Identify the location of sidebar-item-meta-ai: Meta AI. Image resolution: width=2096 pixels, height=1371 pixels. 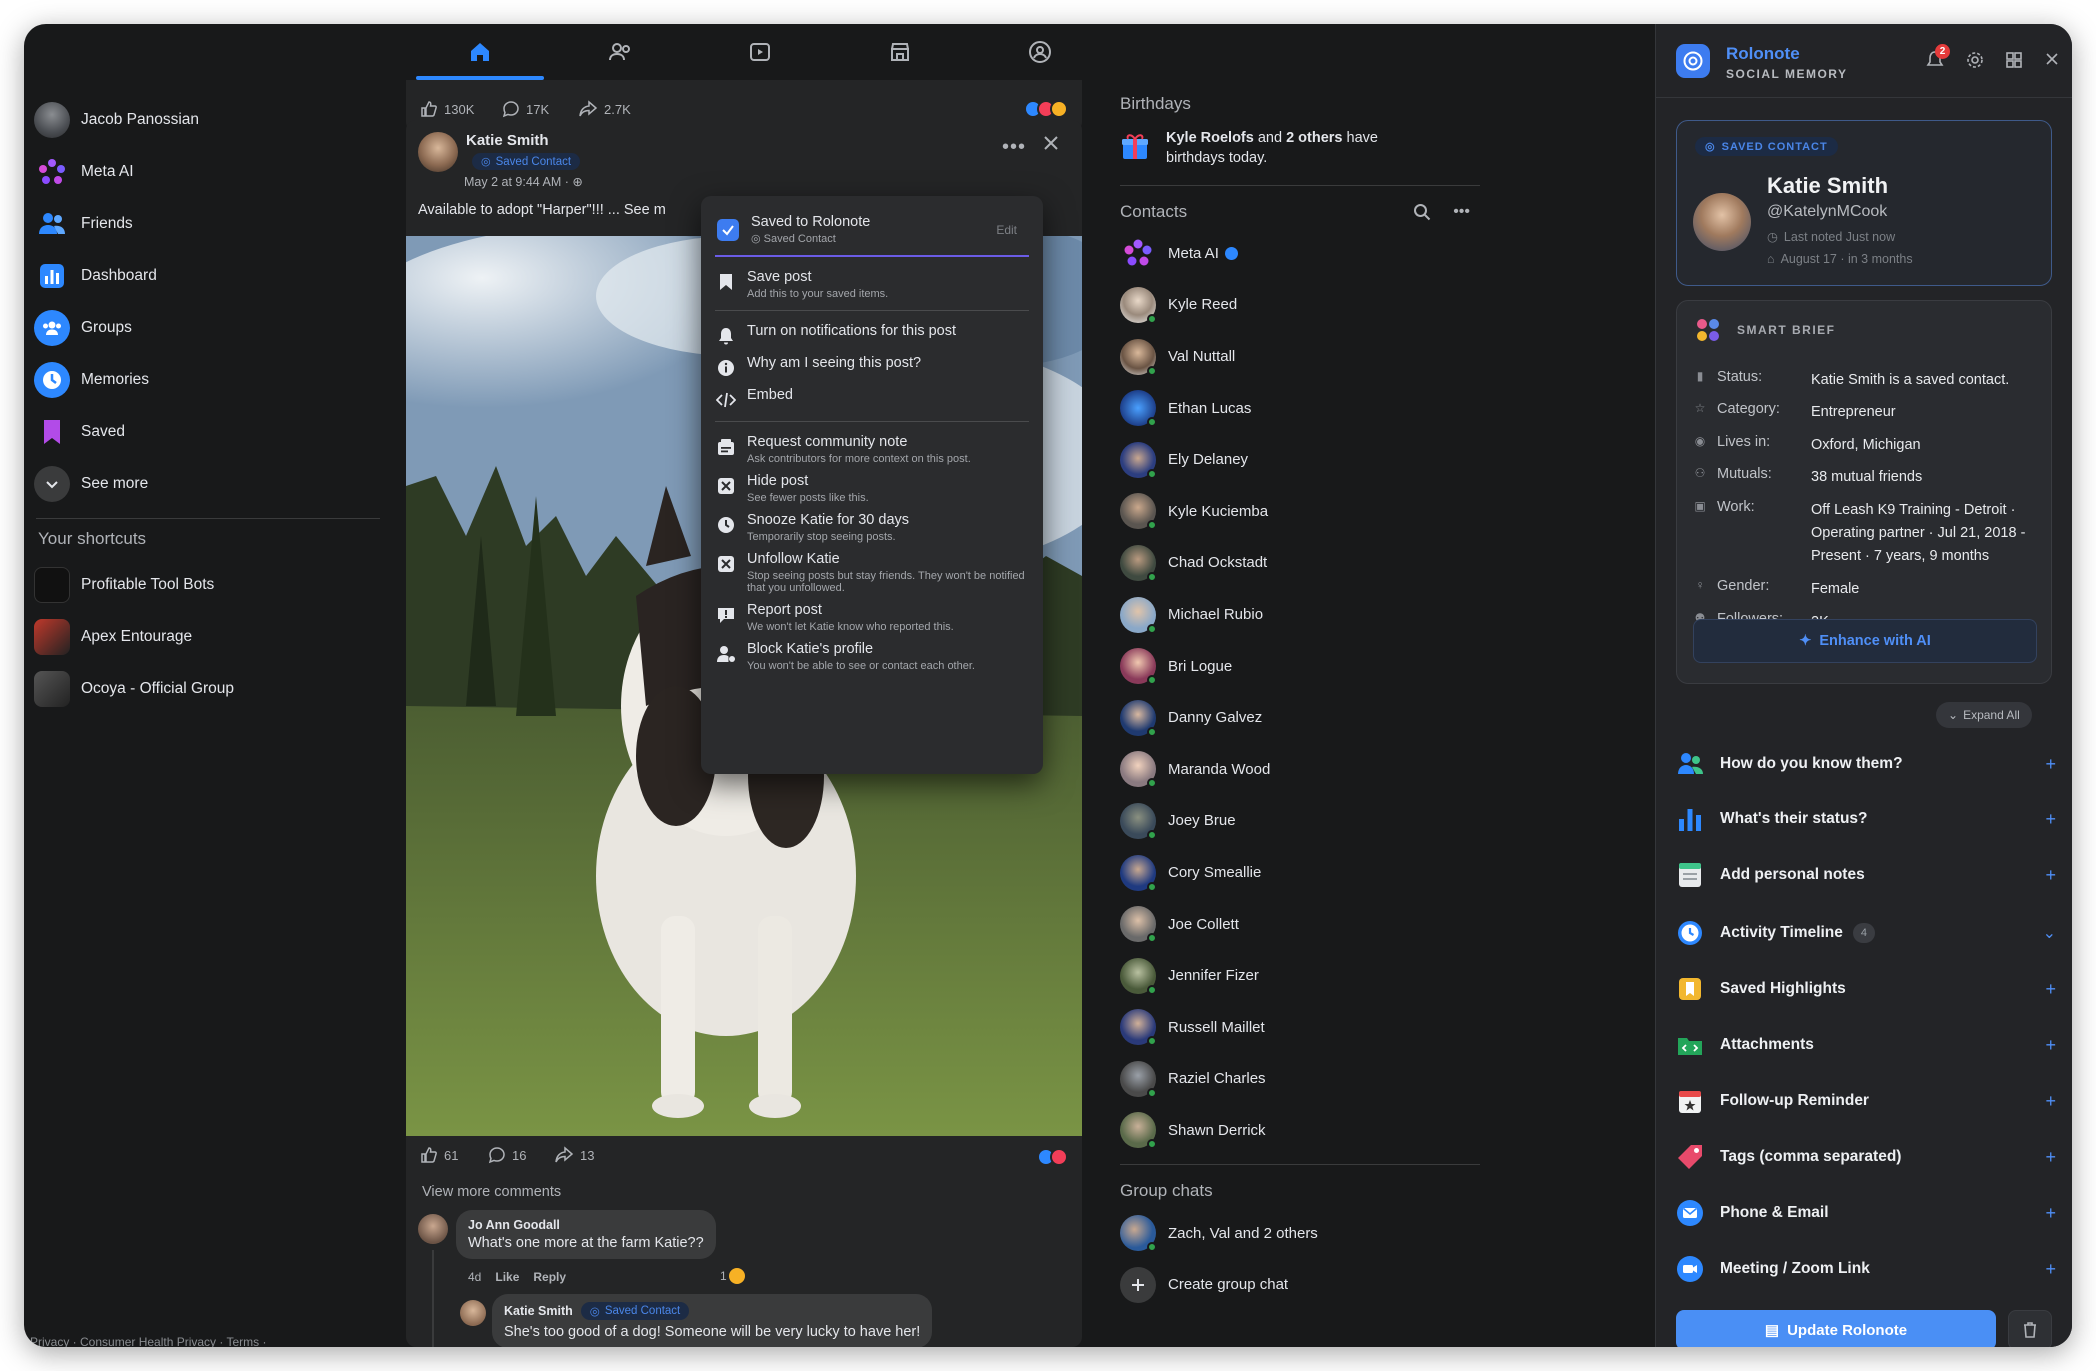
(210, 172).